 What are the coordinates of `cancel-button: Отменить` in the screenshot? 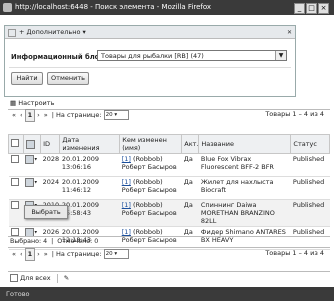 It's located at (68, 78).